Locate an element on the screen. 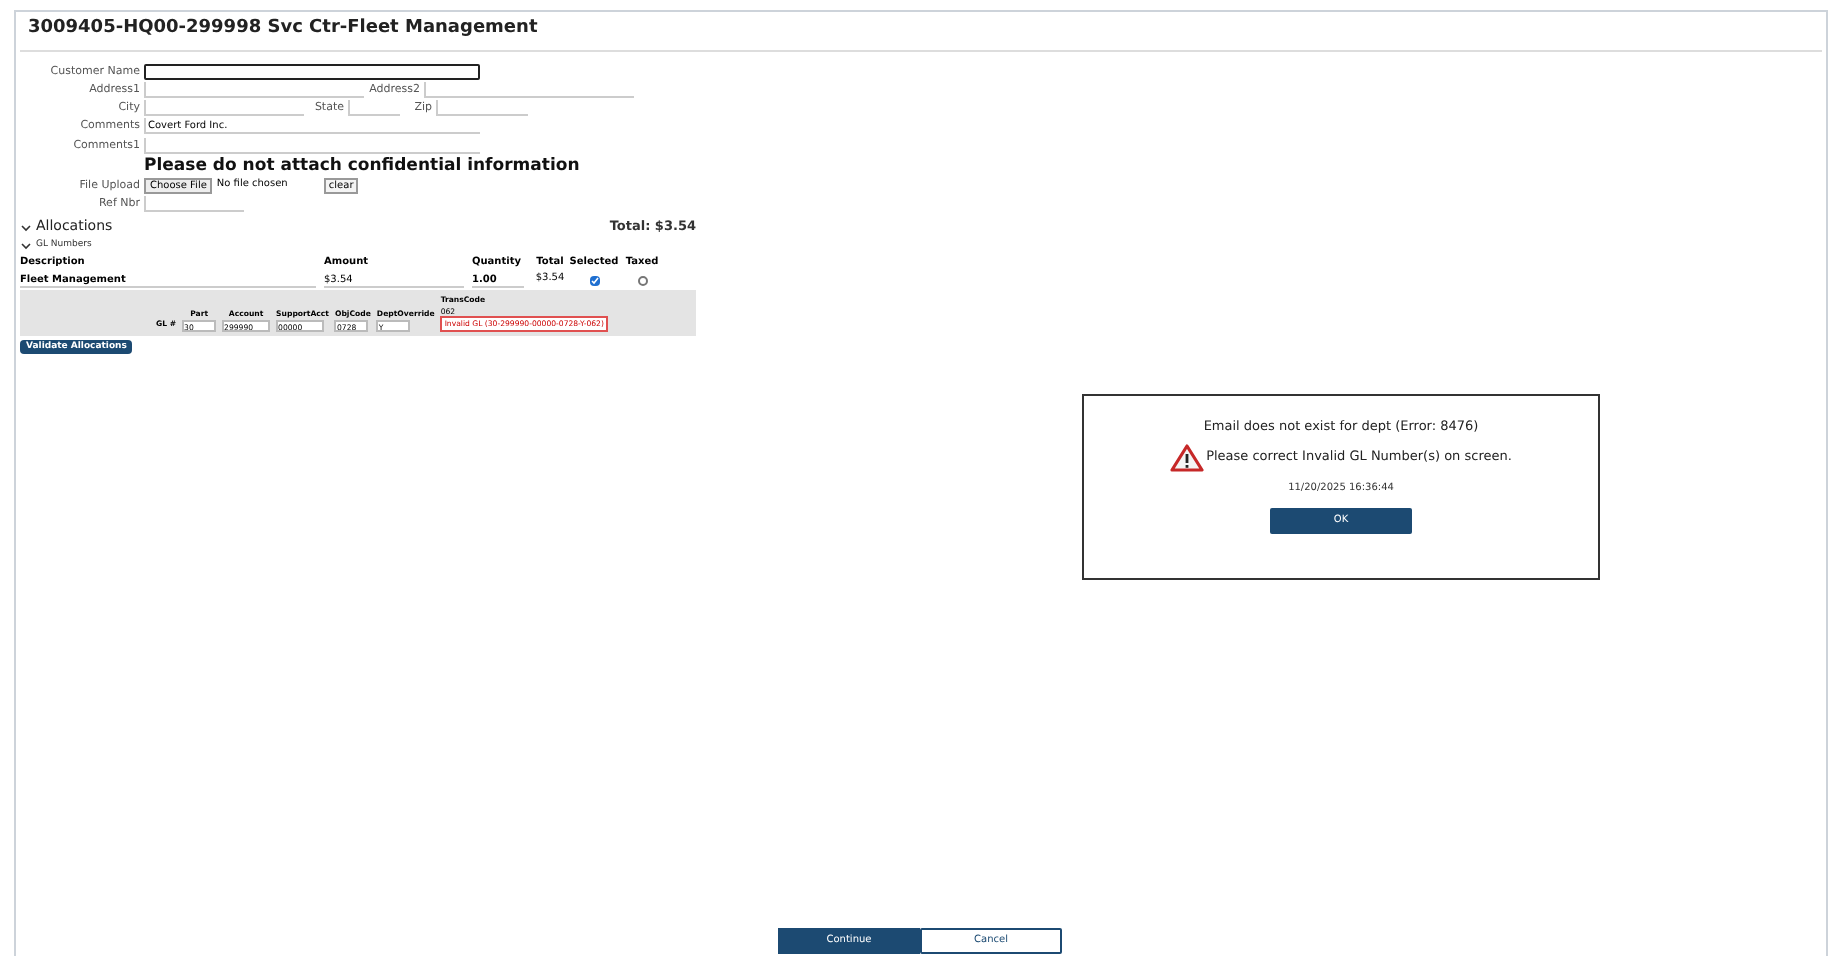 The height and width of the screenshot is (956, 1834). warning-icon is located at coordinates (1187, 457).